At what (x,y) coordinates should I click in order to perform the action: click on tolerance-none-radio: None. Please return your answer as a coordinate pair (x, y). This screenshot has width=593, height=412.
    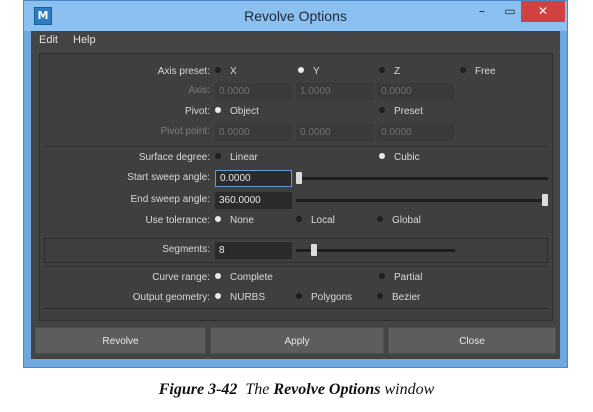
    Looking at the image, I should click on (234, 220).